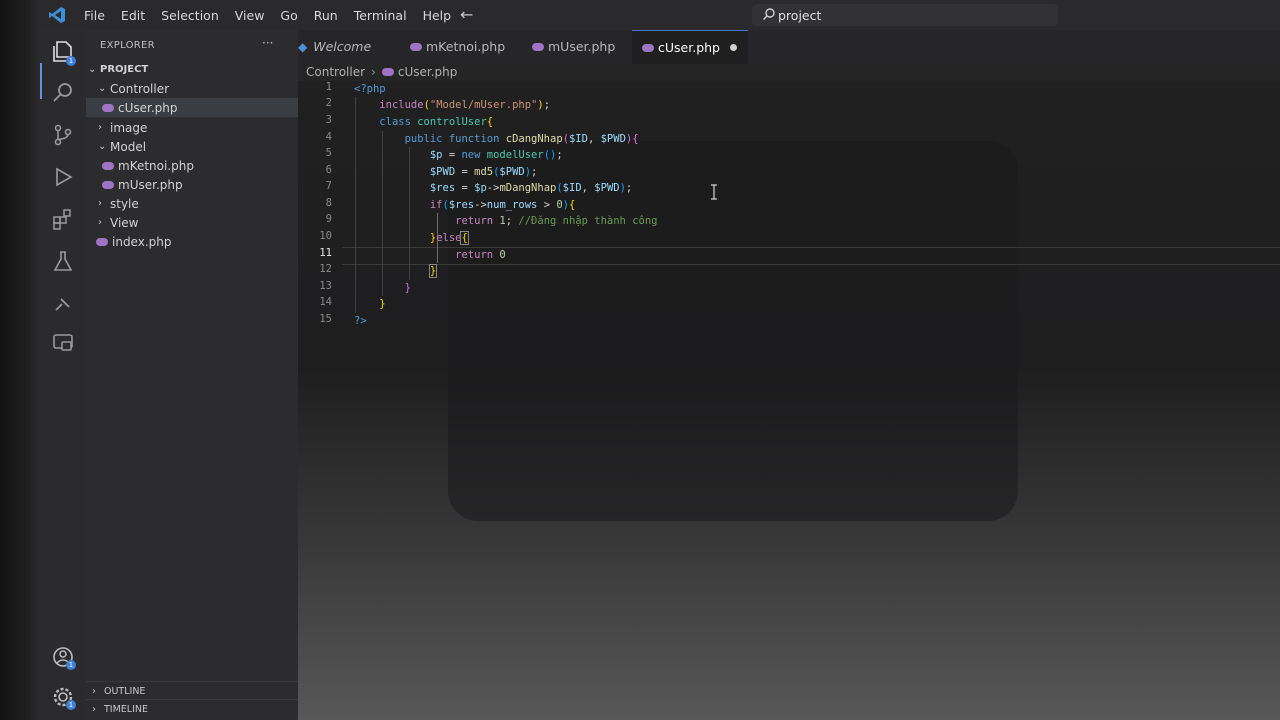 This screenshot has height=720, width=1280. Describe the element at coordinates (328, 203) in the screenshot. I see `line-number: 8` at that location.